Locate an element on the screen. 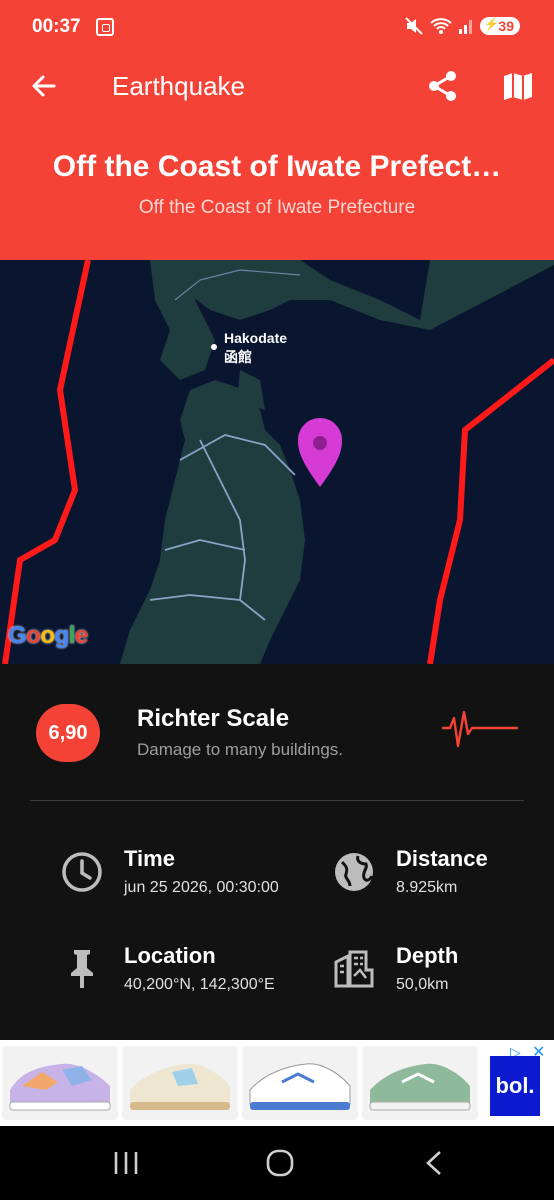 Image resolution: width=554 pixels, height=1200 pixels. depth-value: 50,0km is located at coordinates (422, 984).